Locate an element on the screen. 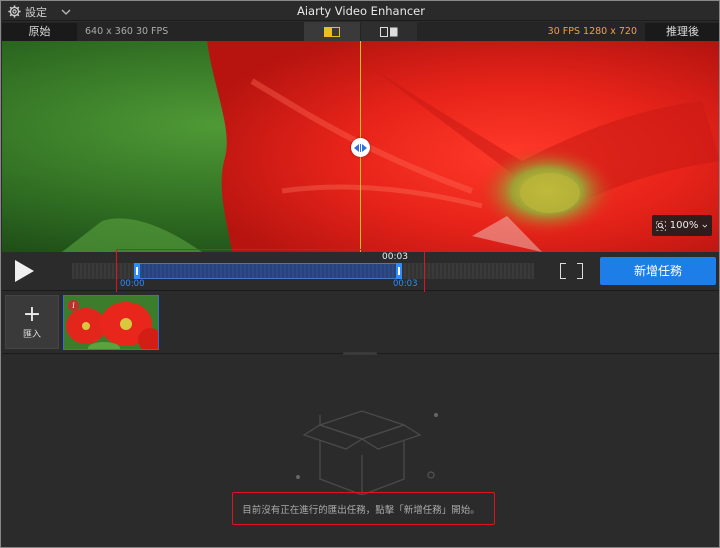  zoom-value: 100% is located at coordinates (684, 225).